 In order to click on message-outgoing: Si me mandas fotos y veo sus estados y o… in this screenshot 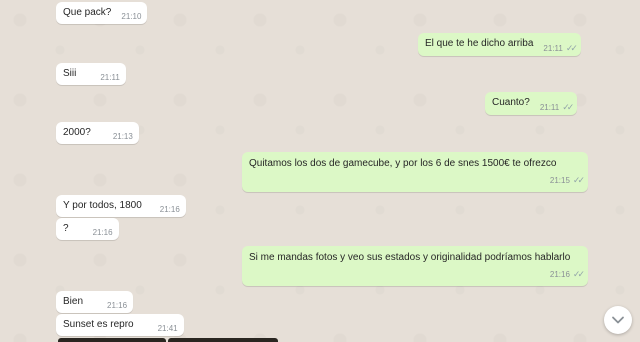, I will do `click(415, 266)`.